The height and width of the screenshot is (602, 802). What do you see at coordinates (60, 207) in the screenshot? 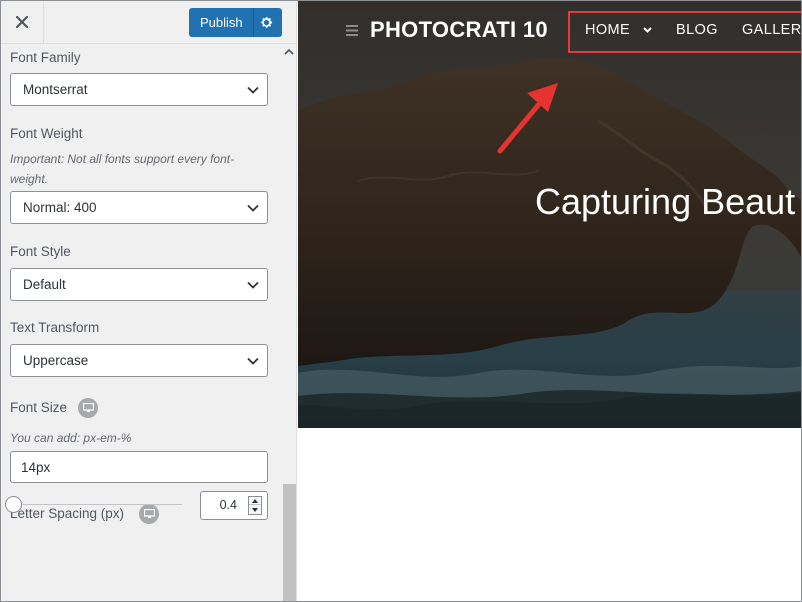
I see `font-weight-value: Normal: 400` at bounding box center [60, 207].